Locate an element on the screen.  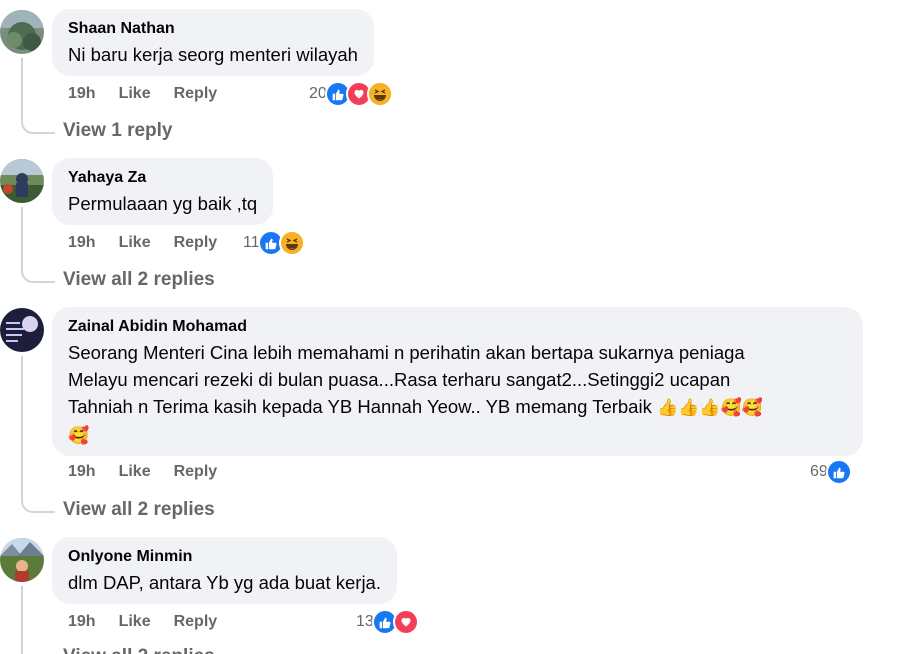
comment-bubble: Yahaya Za Permulaaan yg baik ,tq is located at coordinates (163, 191).